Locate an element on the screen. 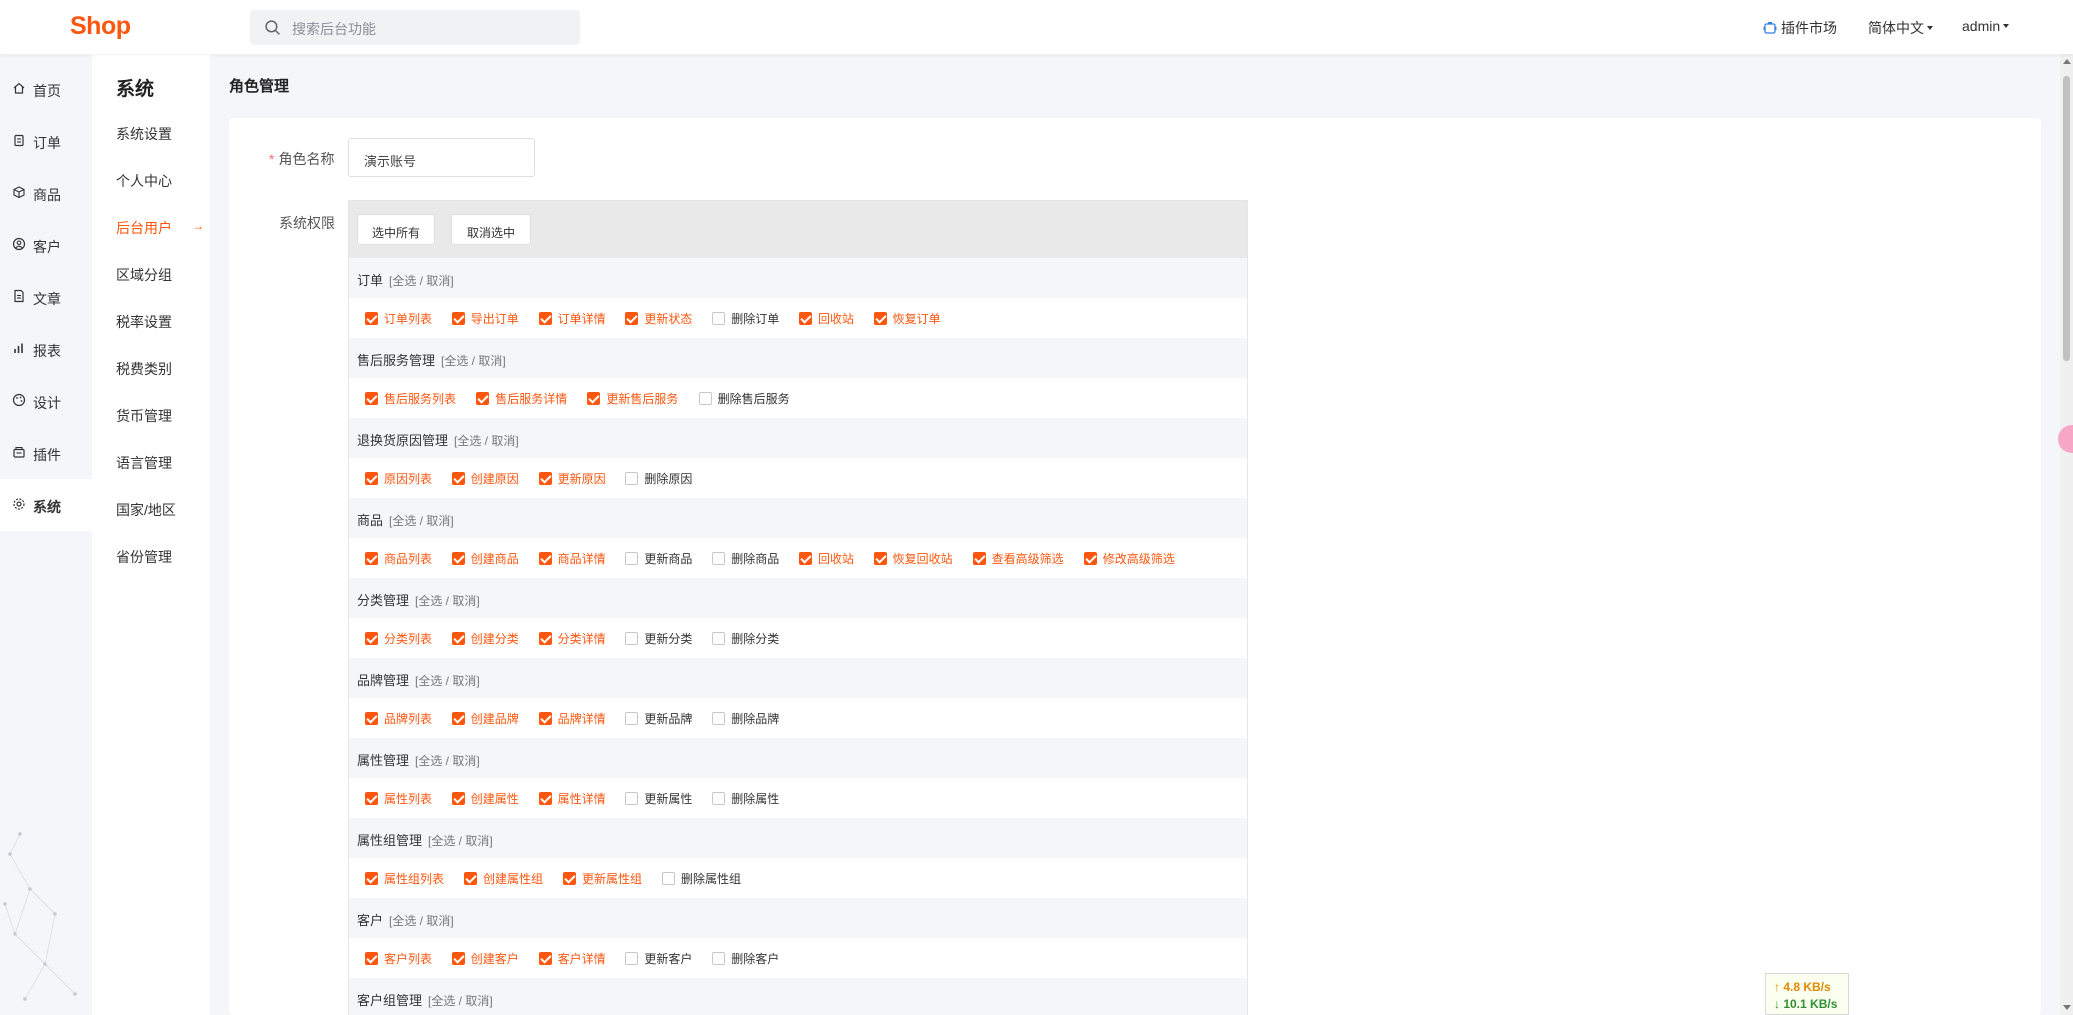  main-nav-item-6: 设计 is located at coordinates (46, 401).